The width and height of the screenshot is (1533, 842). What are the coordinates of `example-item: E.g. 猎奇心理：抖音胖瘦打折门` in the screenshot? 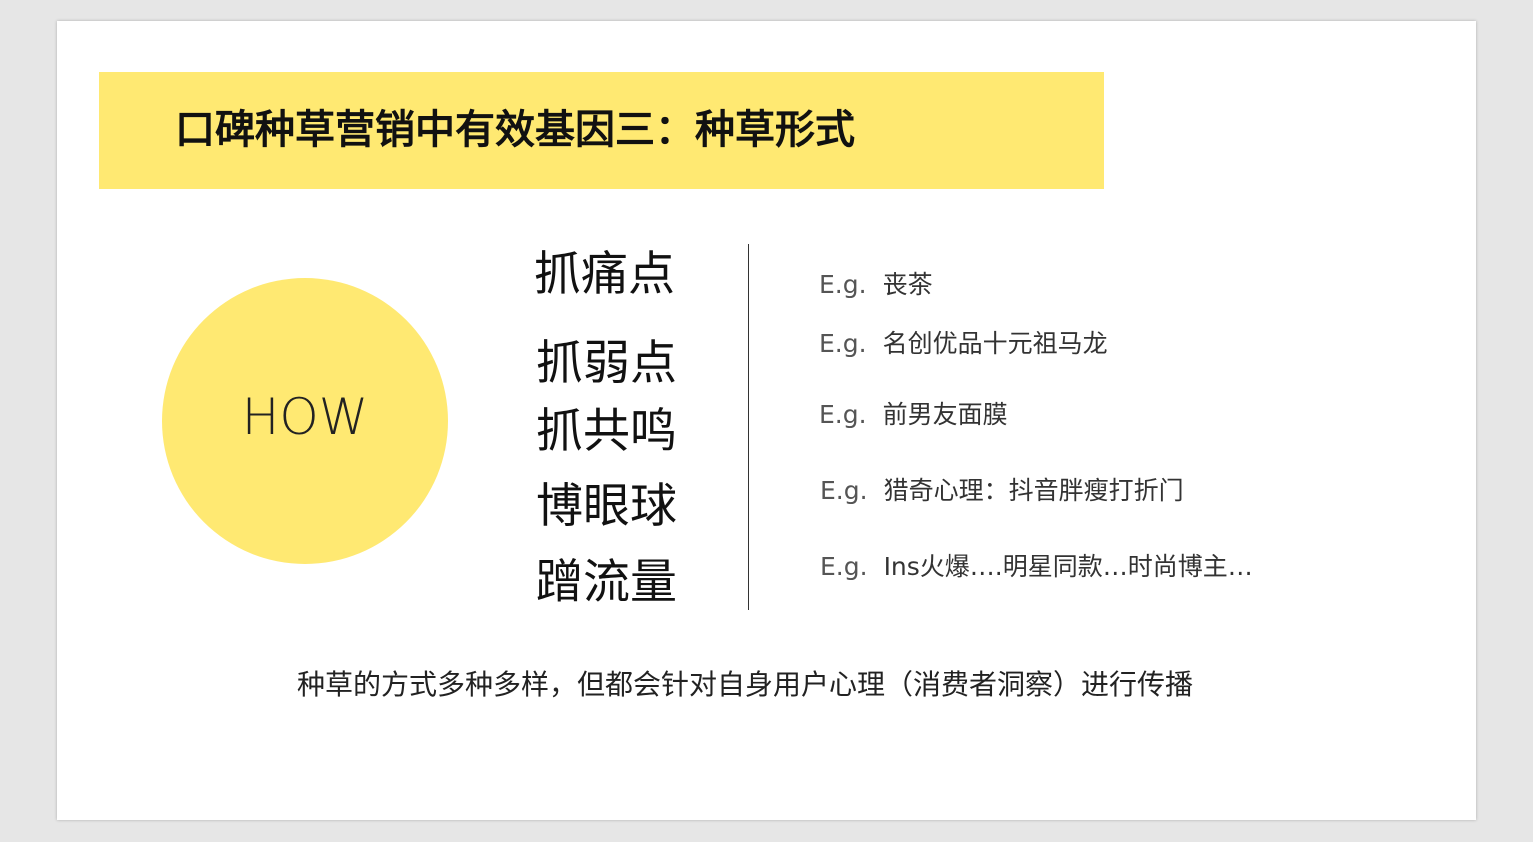 It's located at (1002, 490).